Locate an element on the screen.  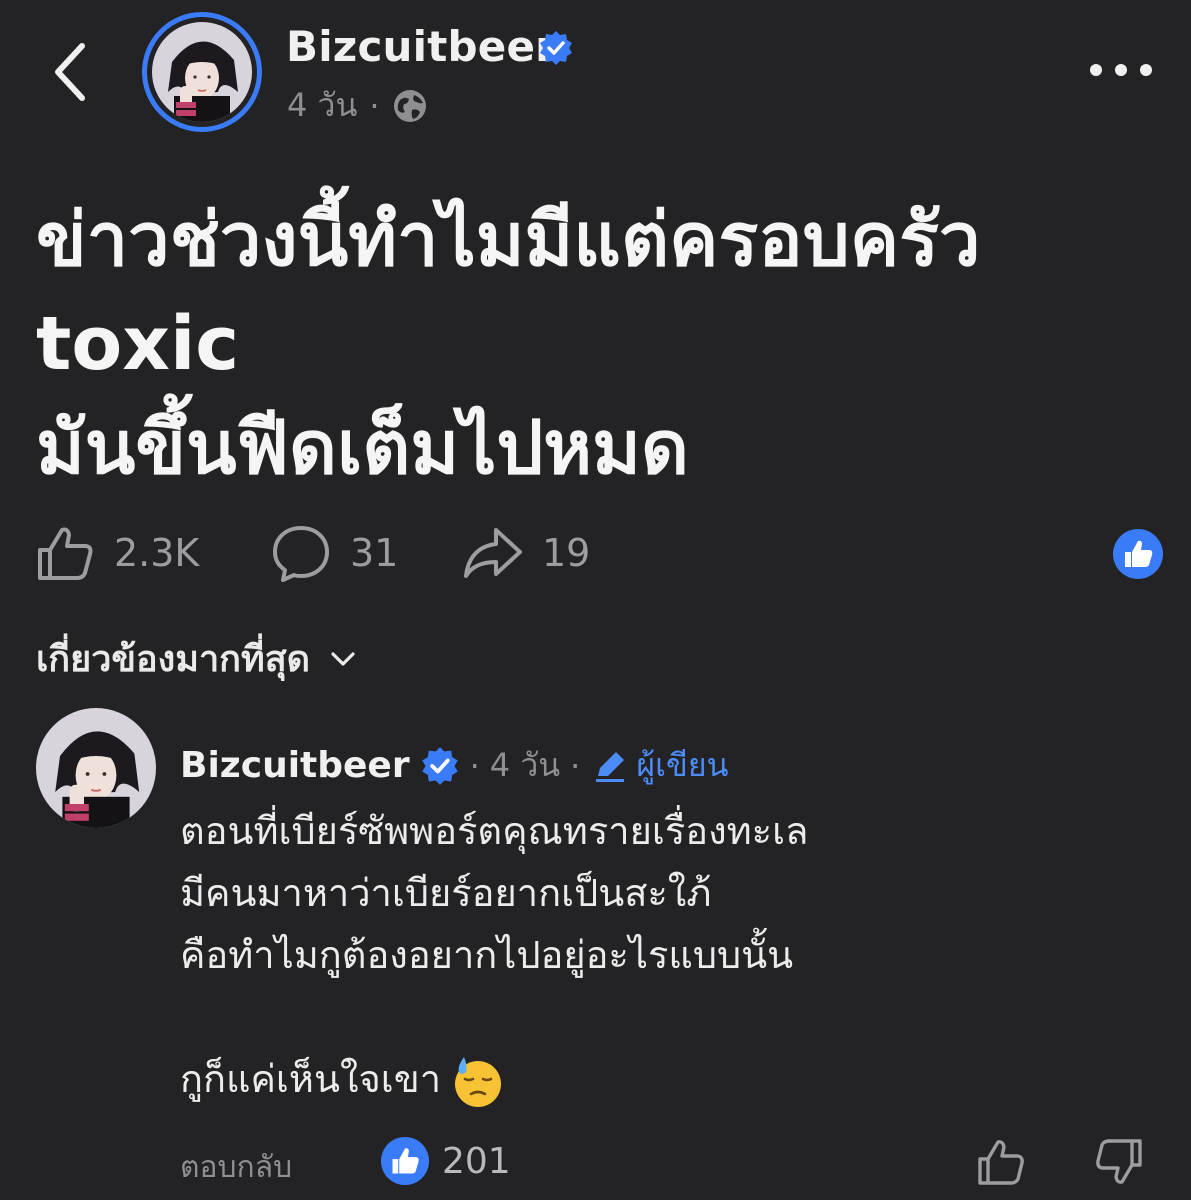
comment-reaction-count: 201 is located at coordinates (476, 1161).